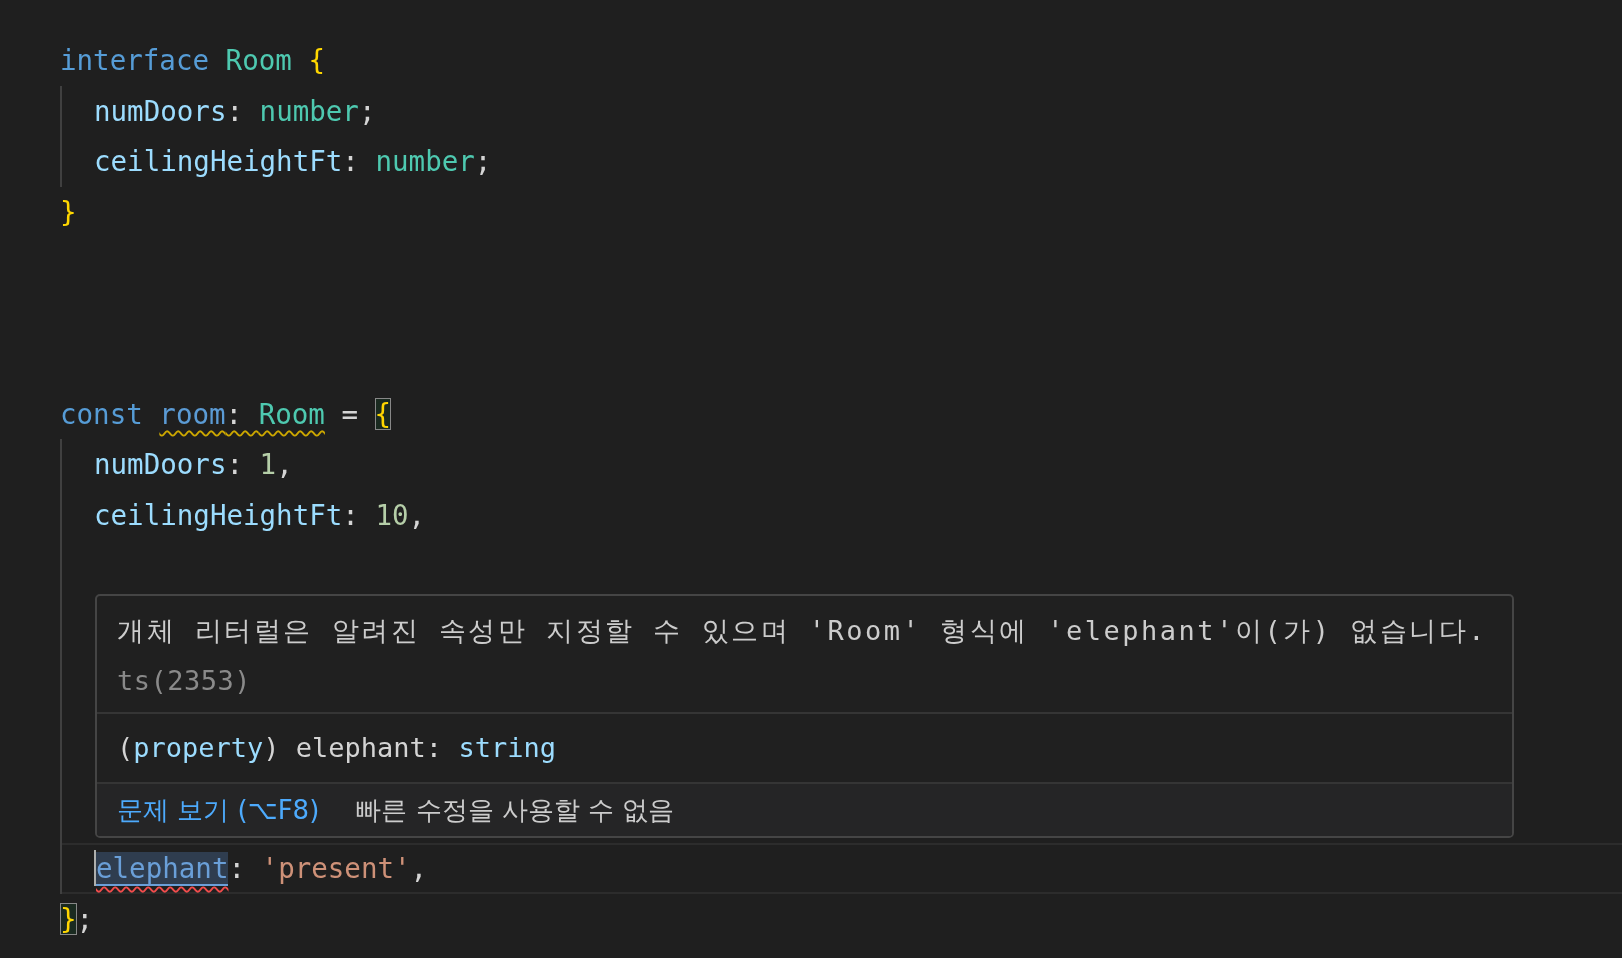 The height and width of the screenshot is (958, 1622). What do you see at coordinates (262, 869) in the screenshot?
I see `code-line: elephant: 'present',` at bounding box center [262, 869].